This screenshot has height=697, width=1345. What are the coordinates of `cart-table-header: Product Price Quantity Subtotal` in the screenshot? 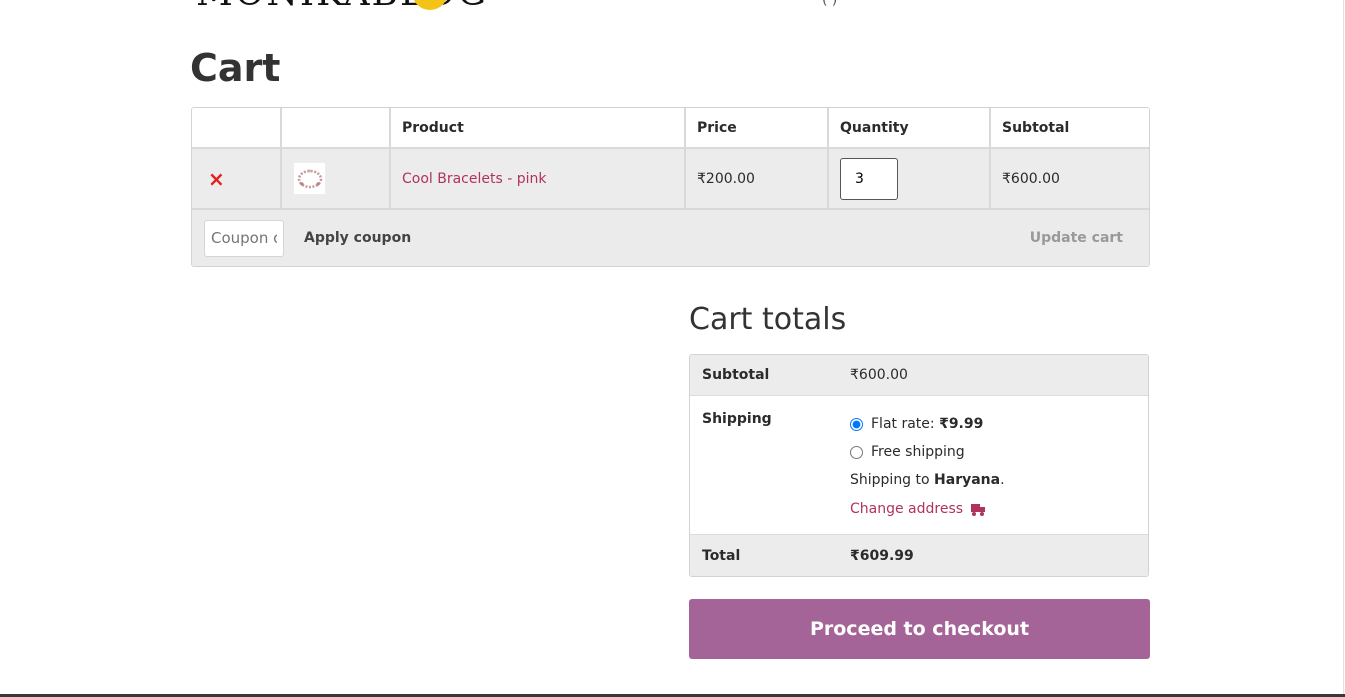 It's located at (670, 128).